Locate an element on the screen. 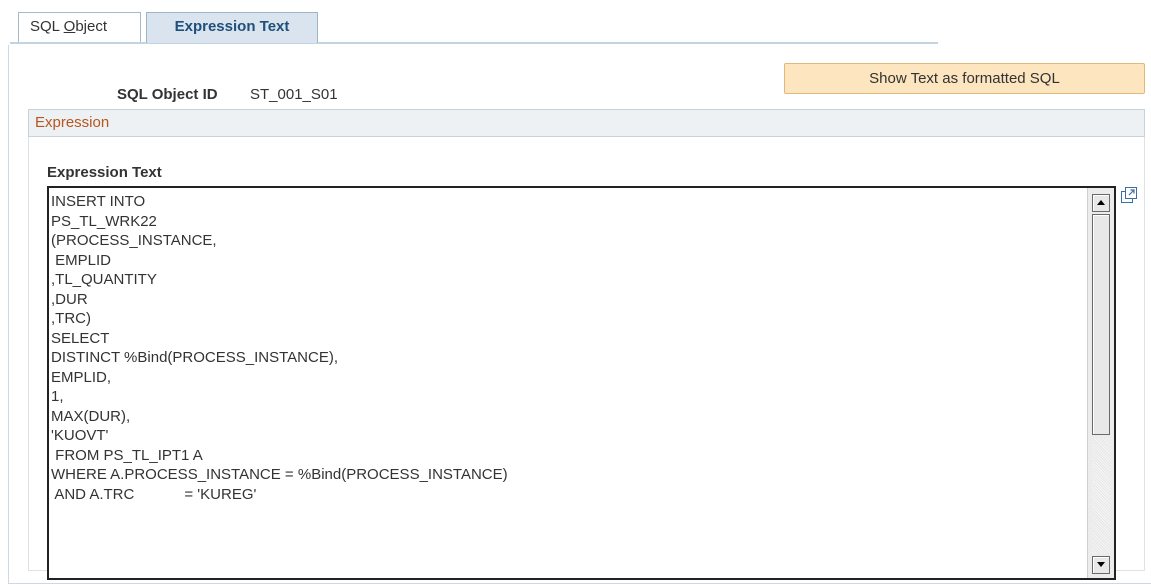  sql-object-id-value: ST_001_S01 is located at coordinates (294, 94).